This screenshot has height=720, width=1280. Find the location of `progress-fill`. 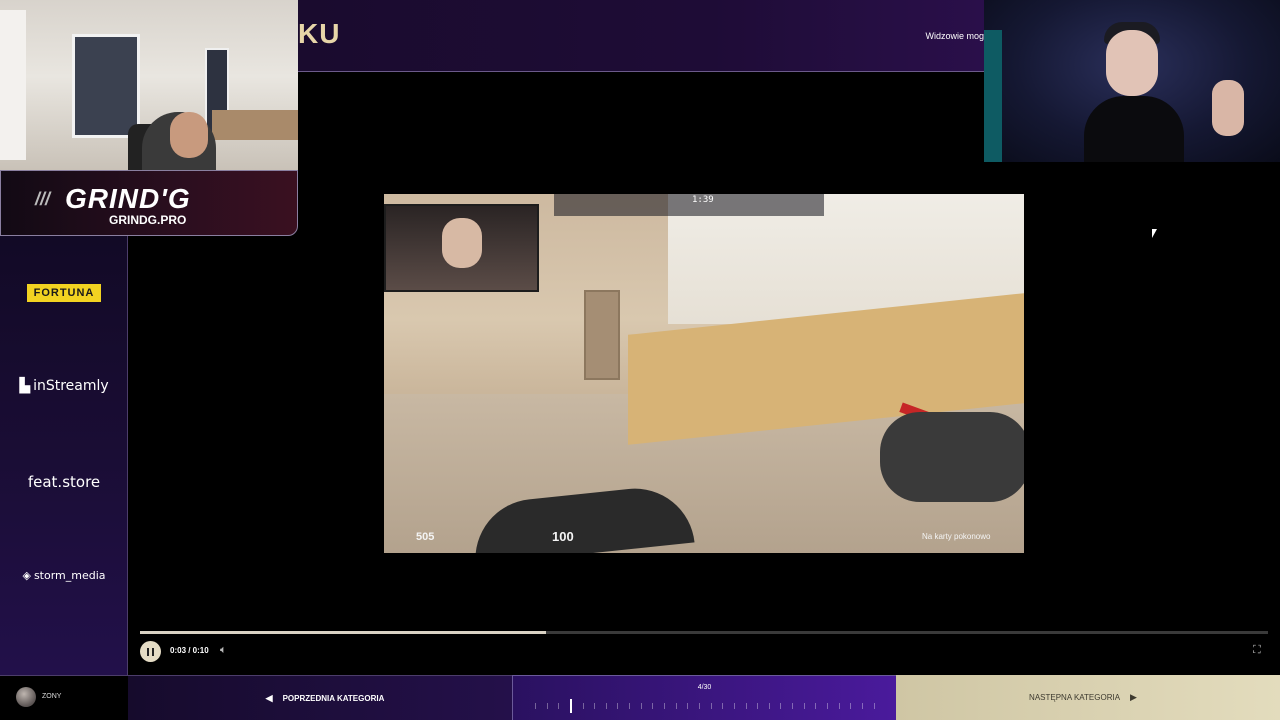

progress-fill is located at coordinates (343, 632).